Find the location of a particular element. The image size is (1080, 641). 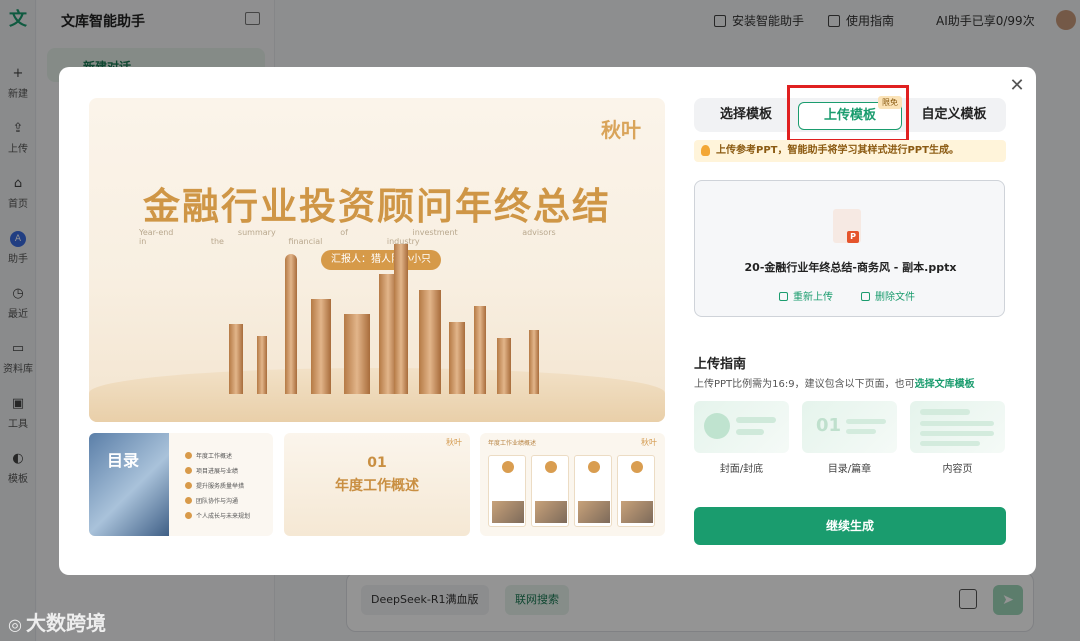

upload-tip-text: 上传参考PPT，智能助手将学习其样式进行PPT生成。 is located at coordinates (837, 150).